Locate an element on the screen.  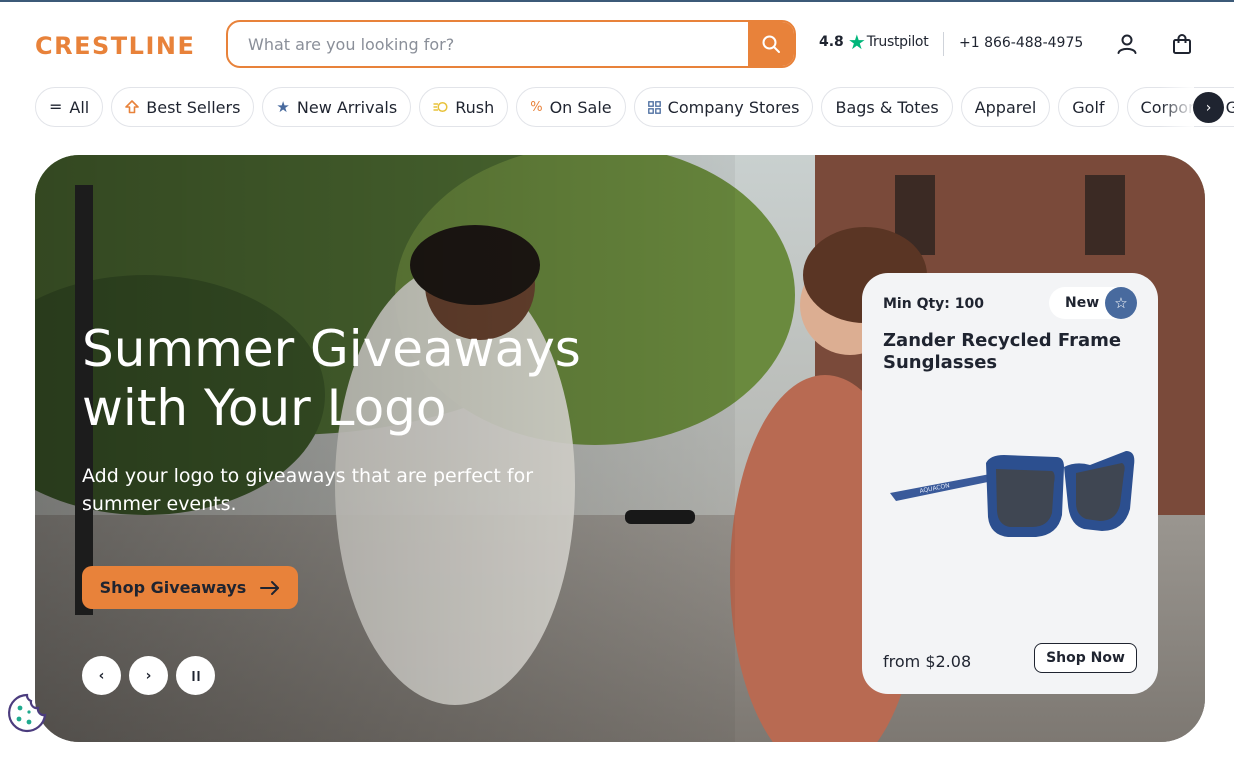
product-name: Zander Recycled Frame Sunglasses is located at coordinates (1013, 352).